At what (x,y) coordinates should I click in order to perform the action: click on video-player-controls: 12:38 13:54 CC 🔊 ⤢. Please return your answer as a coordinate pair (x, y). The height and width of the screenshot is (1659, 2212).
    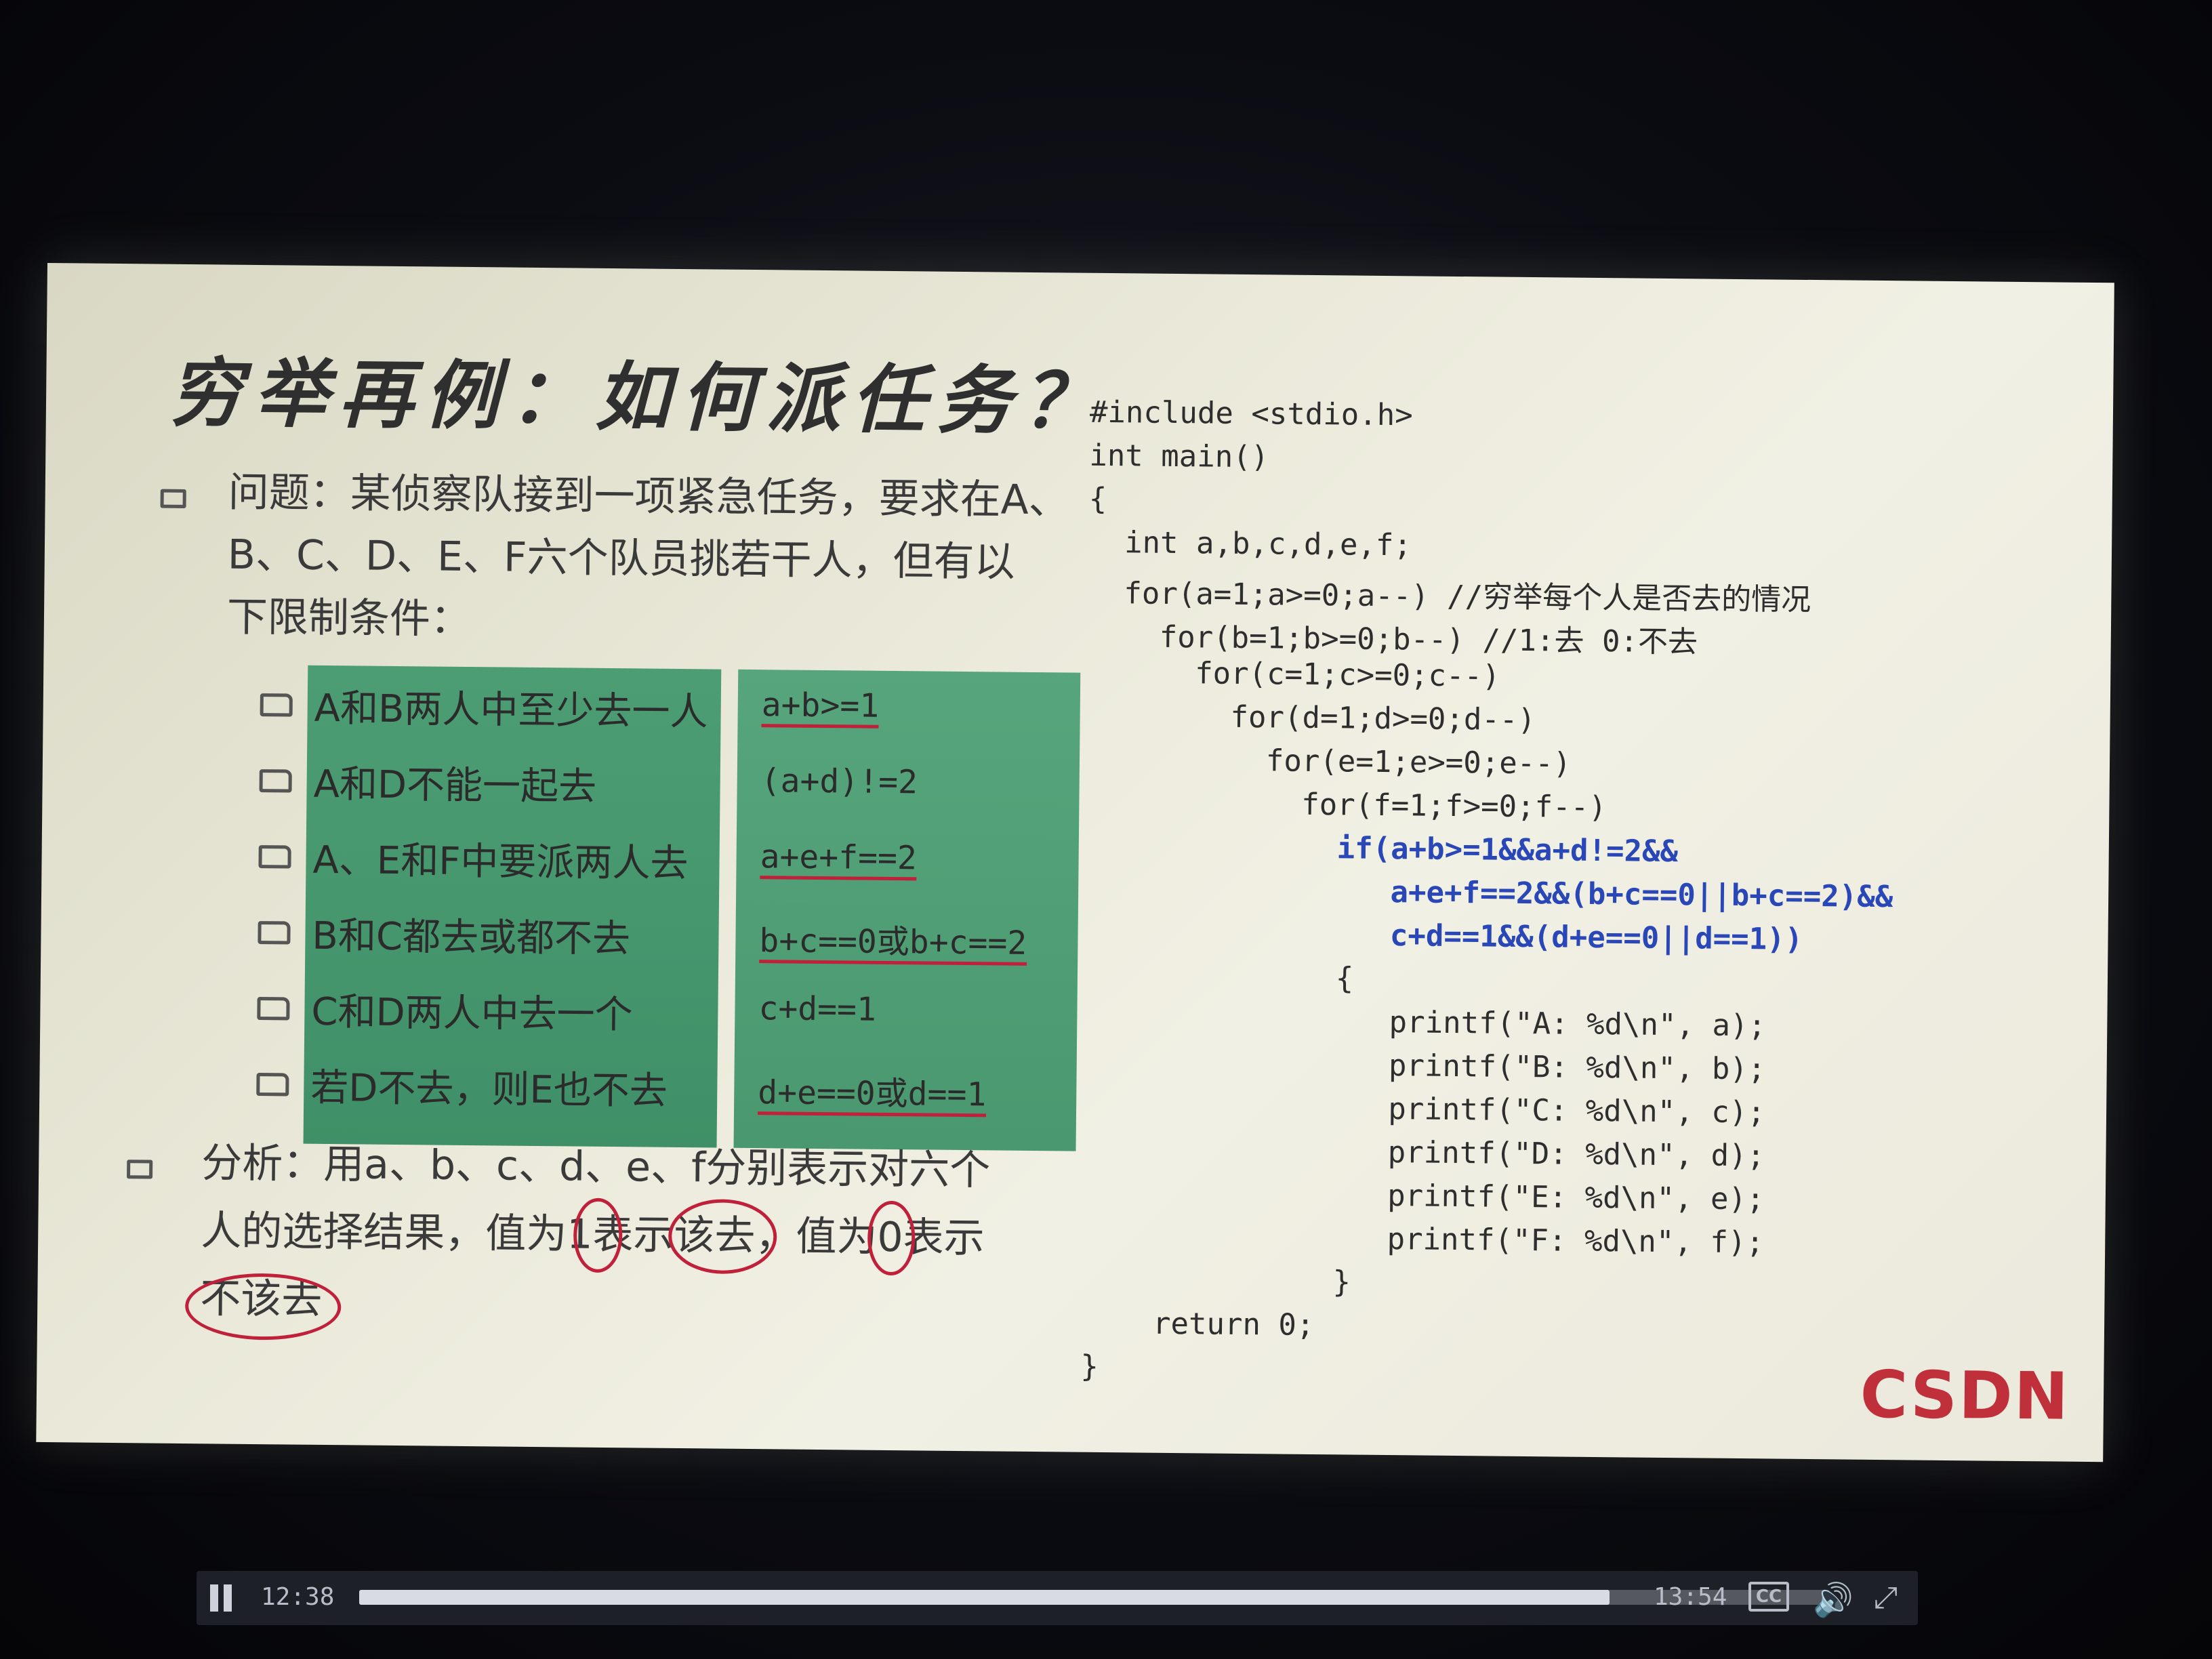
    Looking at the image, I should click on (1057, 1598).